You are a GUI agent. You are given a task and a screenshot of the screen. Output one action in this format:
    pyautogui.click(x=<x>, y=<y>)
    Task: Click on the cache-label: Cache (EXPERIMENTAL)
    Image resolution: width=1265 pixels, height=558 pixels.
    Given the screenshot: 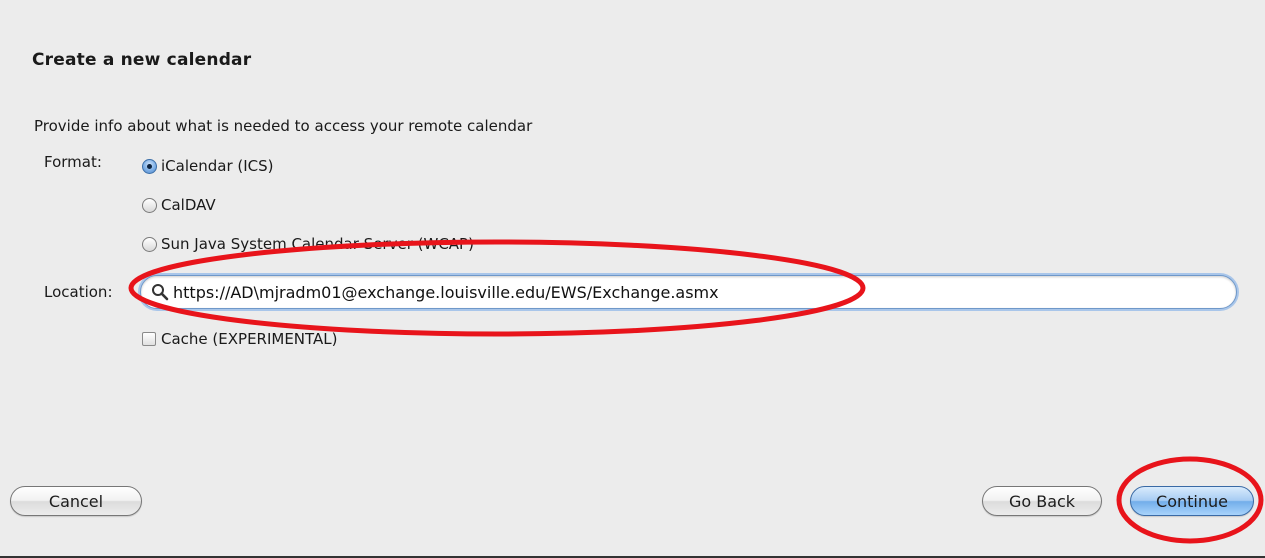 What is the action you would take?
    pyautogui.click(x=249, y=339)
    